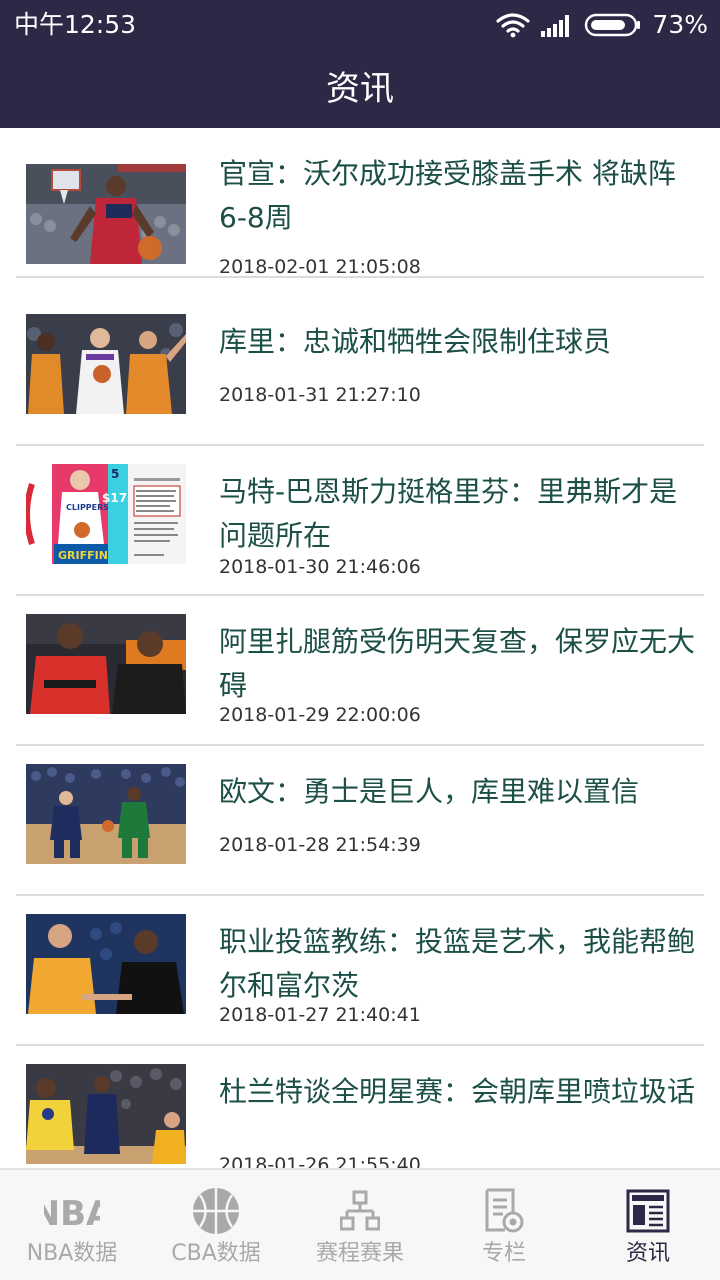 This screenshot has width=720, height=1280. I want to click on news-date: 2018-01-30 21:46:06, so click(320, 567).